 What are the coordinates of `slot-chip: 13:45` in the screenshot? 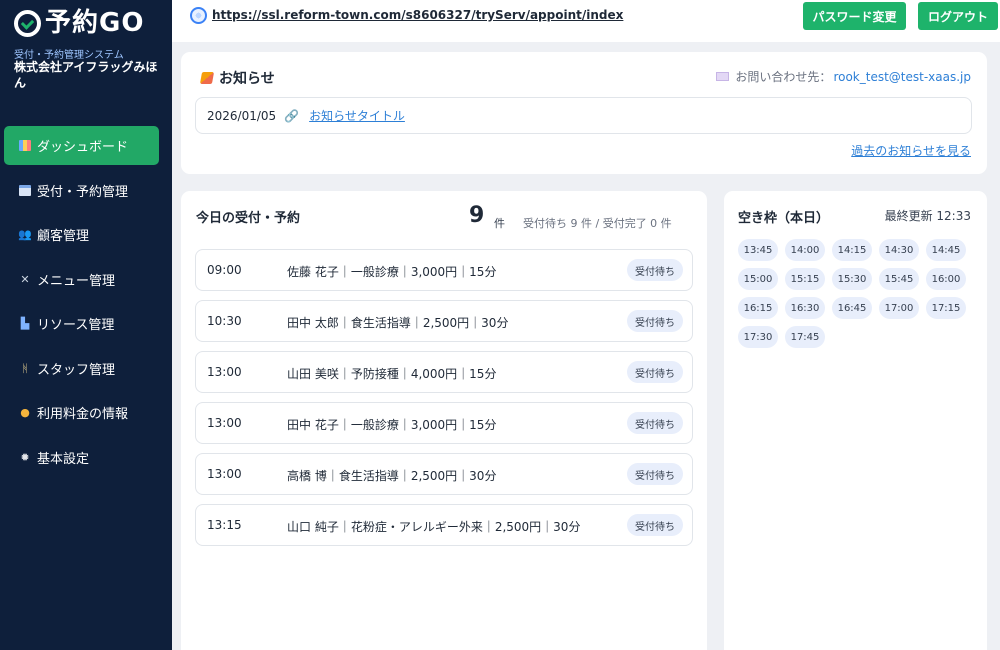 It's located at (758, 250).